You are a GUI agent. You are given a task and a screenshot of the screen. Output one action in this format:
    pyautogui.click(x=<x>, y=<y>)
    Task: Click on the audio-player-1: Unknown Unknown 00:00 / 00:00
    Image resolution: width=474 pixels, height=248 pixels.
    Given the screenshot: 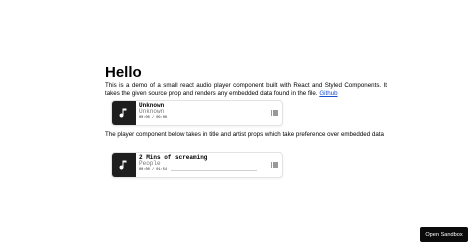 What is the action you would take?
    pyautogui.click(x=197, y=113)
    